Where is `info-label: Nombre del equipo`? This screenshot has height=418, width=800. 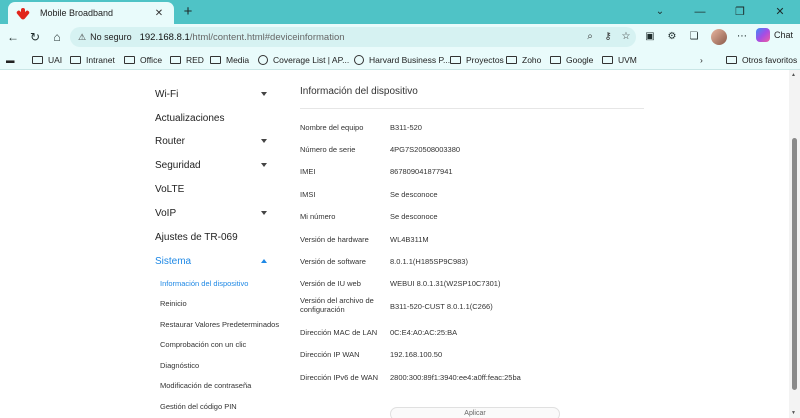
info-label: Nombre del equipo is located at coordinates (332, 127).